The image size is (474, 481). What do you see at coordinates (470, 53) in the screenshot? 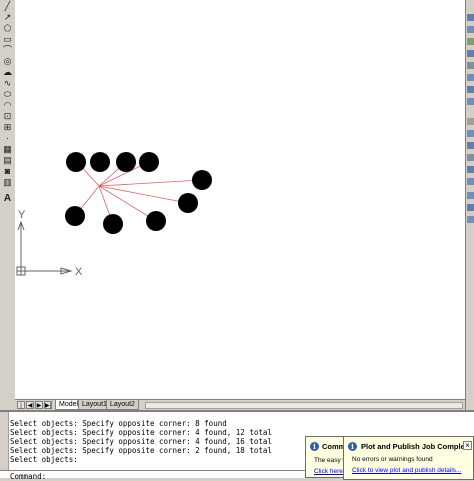
I see `offset-icon` at bounding box center [470, 53].